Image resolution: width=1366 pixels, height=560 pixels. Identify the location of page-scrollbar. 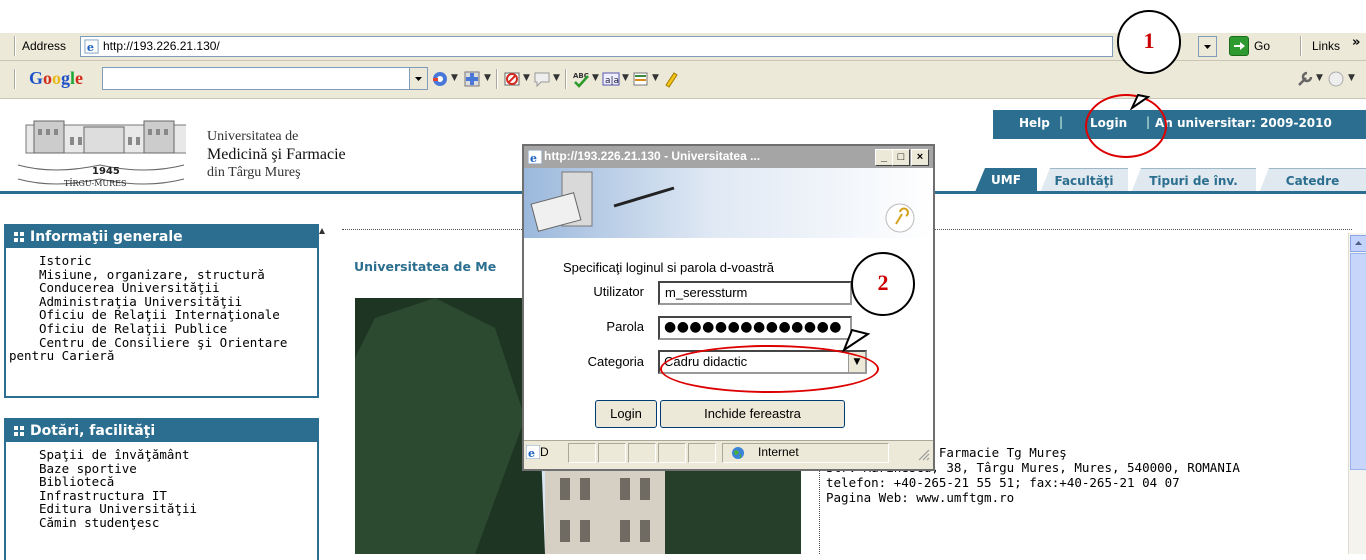
(1357, 393).